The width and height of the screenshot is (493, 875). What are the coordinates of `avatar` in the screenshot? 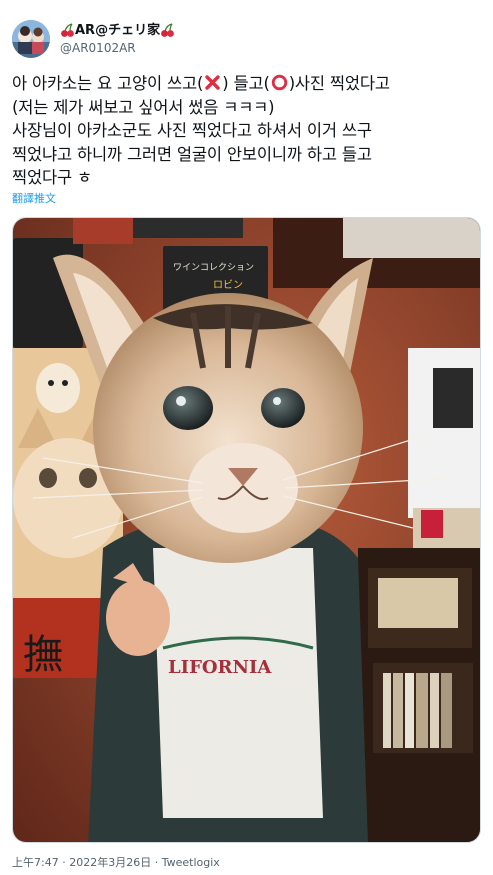 It's located at (31, 39).